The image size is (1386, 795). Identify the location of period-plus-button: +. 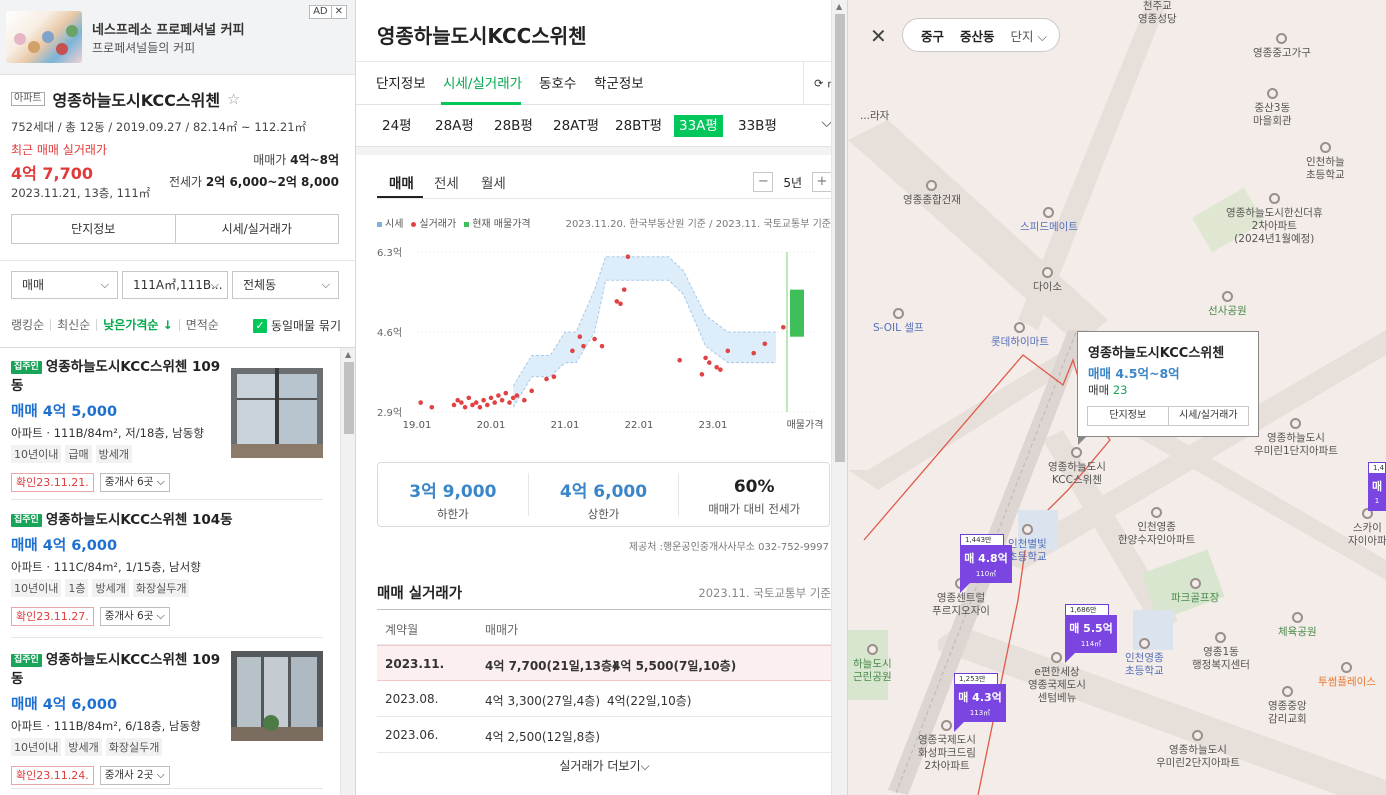
(822, 182).